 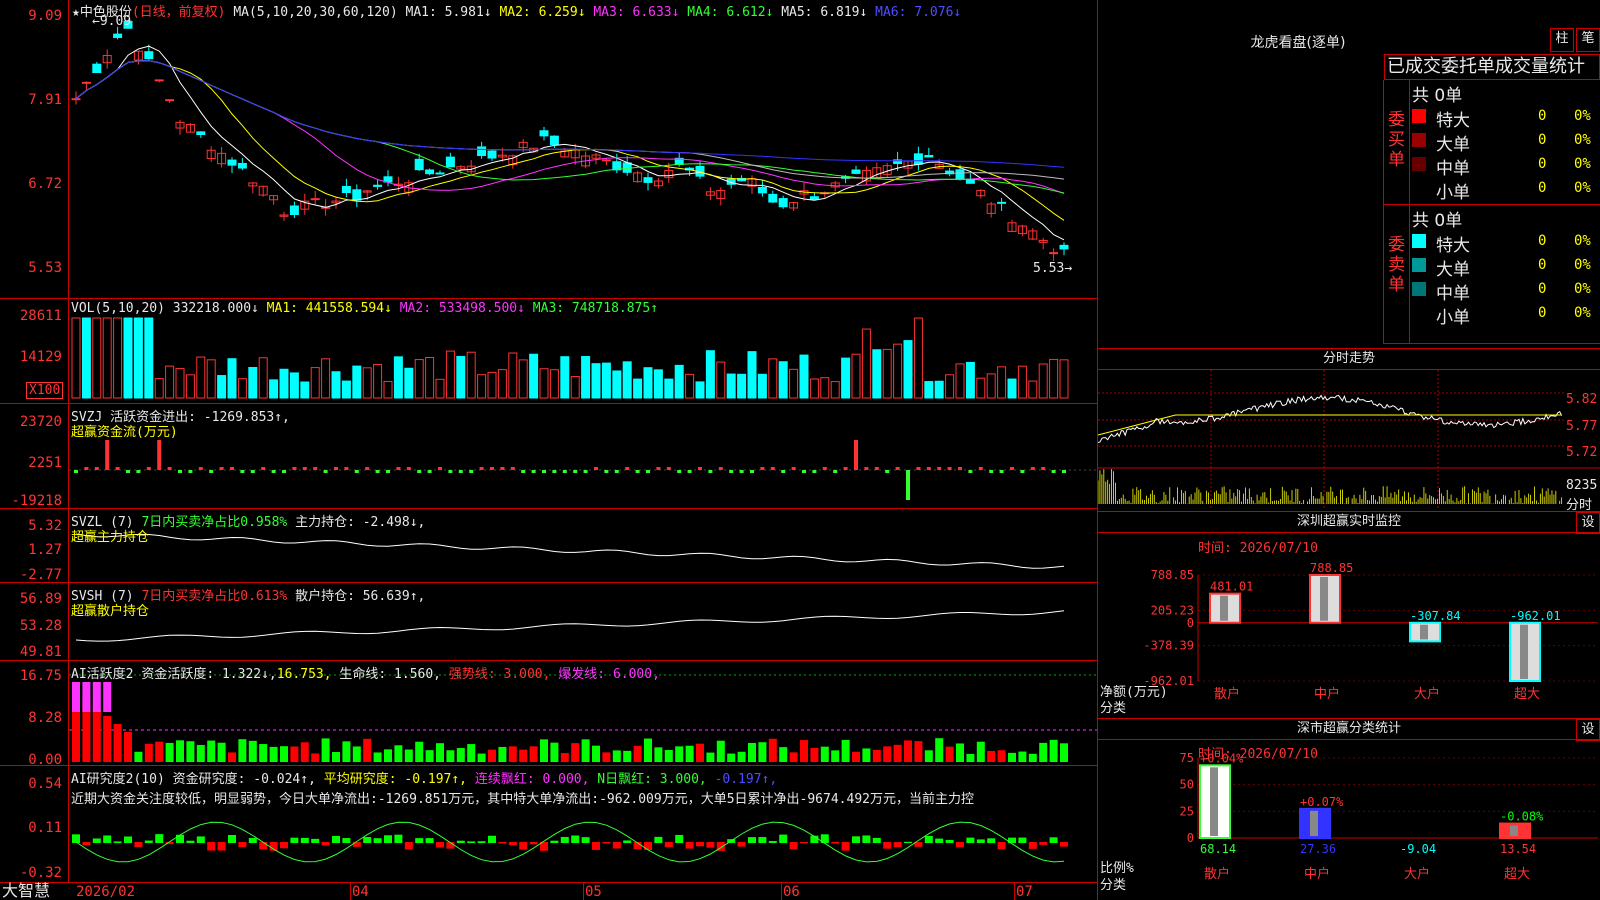 I want to click on sell-row: 小单 0 0%, so click(x=1506, y=315).